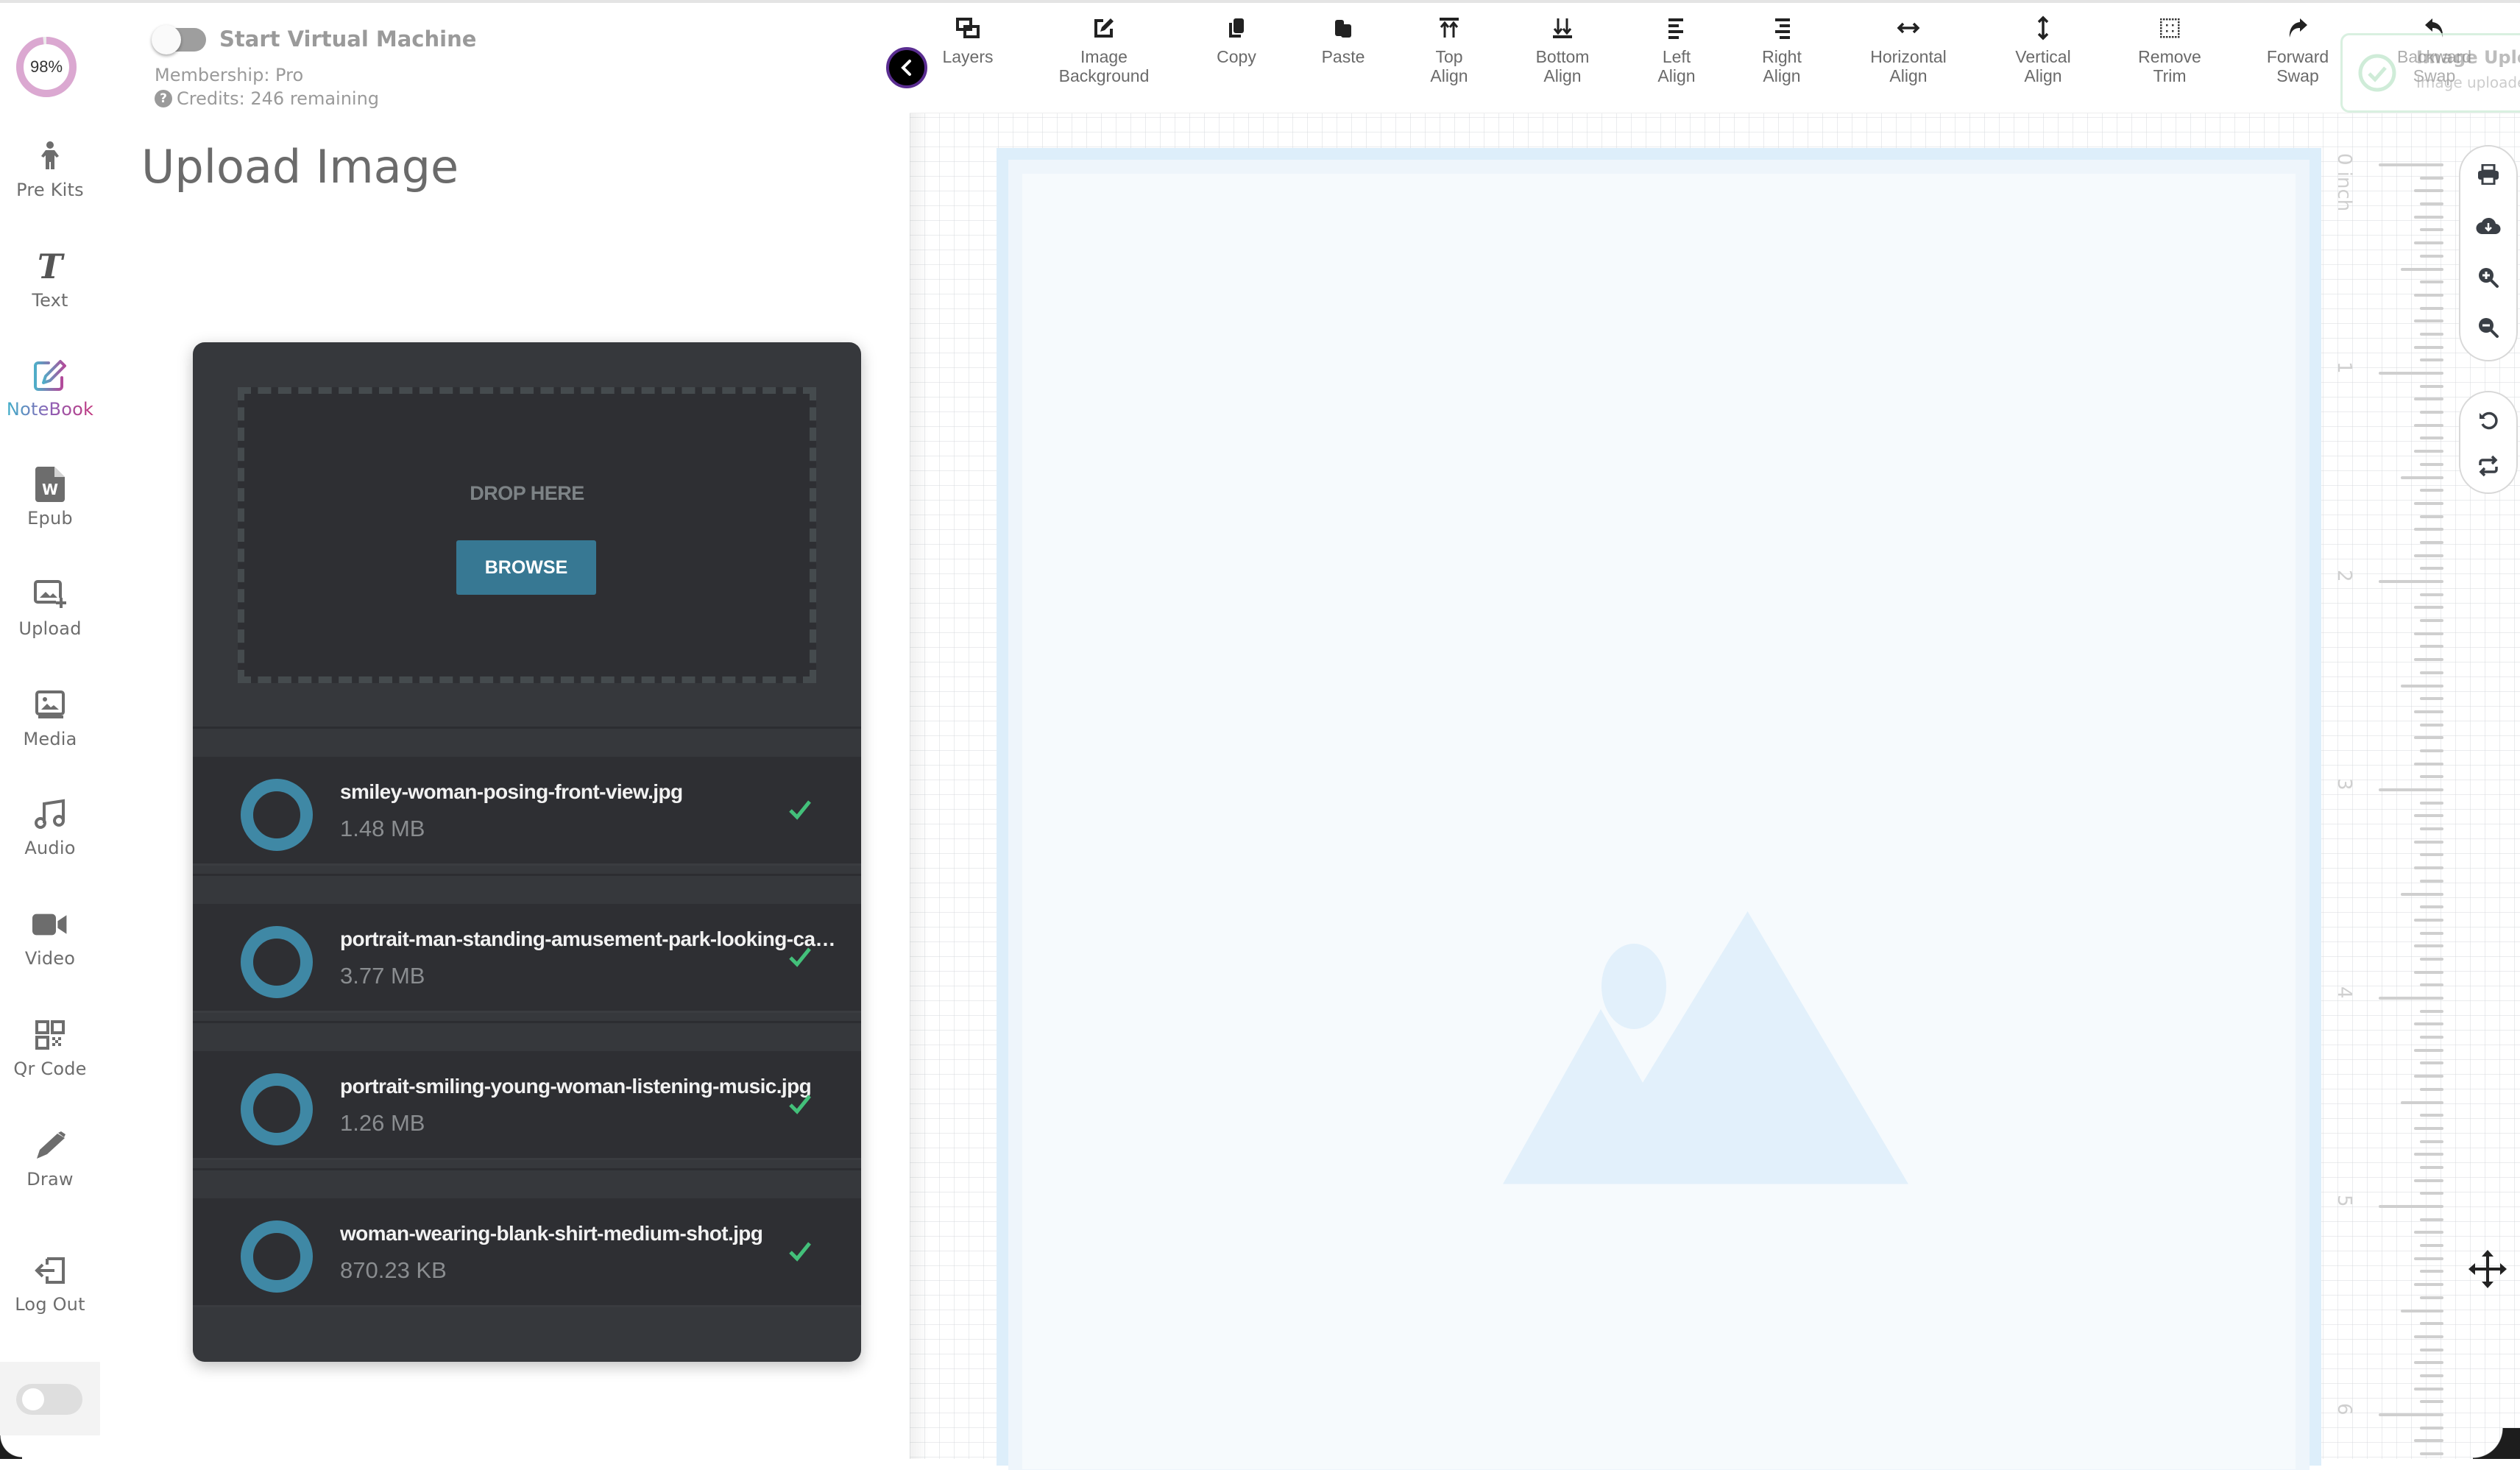  I want to click on rotate-left-icon, so click(2489, 420).